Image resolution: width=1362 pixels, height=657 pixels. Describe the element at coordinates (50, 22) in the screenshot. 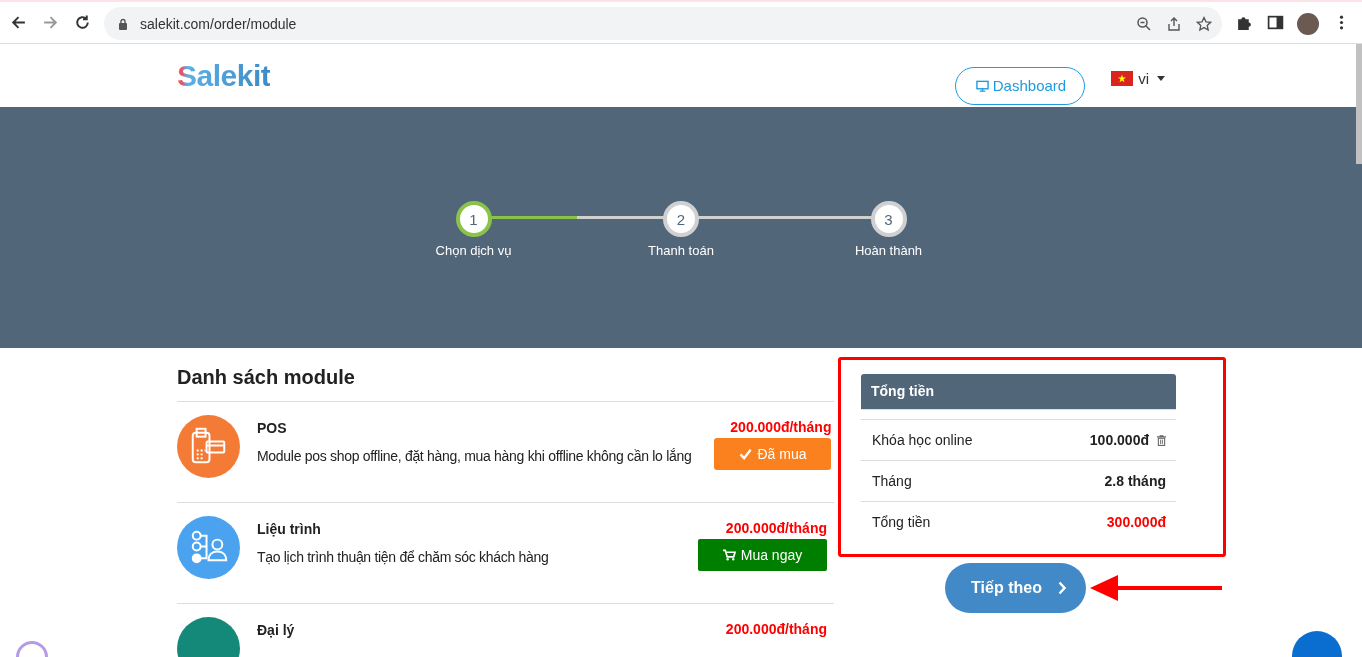

I see `forward-icon` at that location.